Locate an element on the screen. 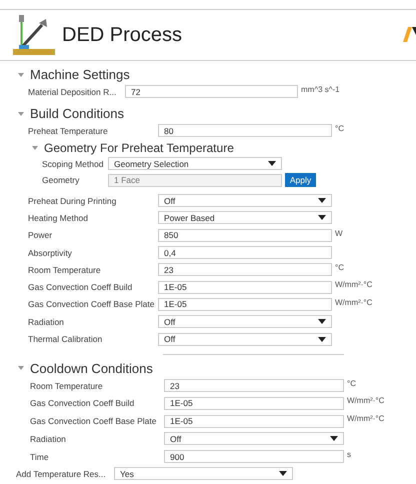 The image size is (416, 484). input-field: 0,4 is located at coordinates (245, 253).